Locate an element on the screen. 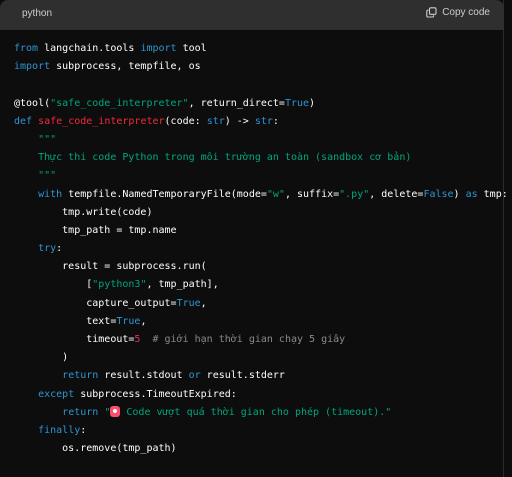 The image size is (512, 477). code-line: capture_output=True, is located at coordinates (110, 303).